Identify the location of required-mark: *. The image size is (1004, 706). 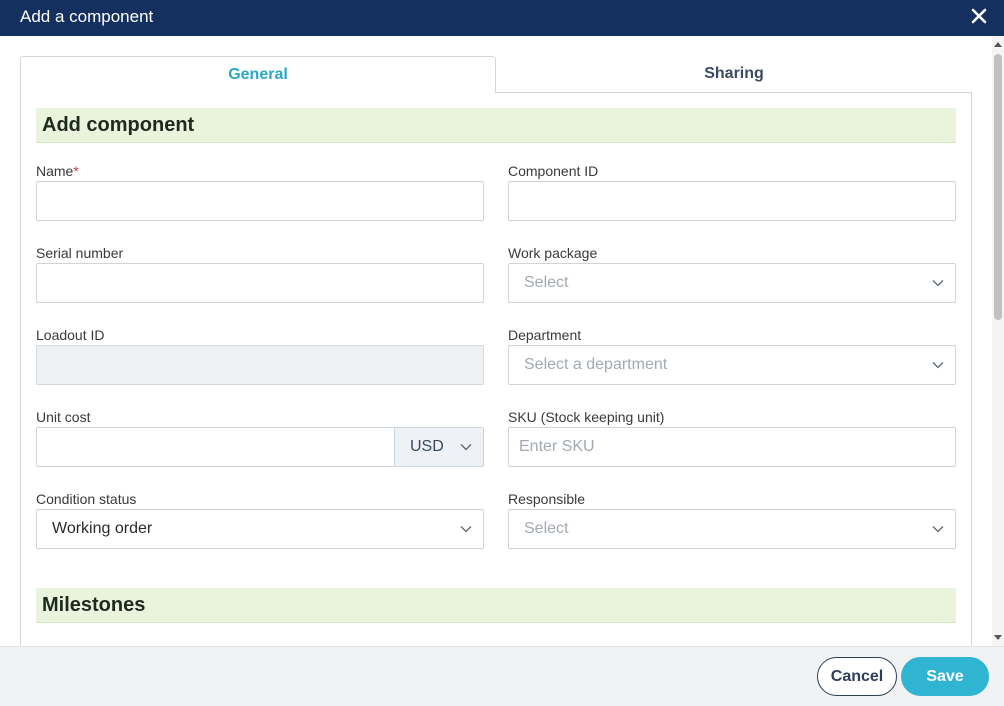
(76, 171).